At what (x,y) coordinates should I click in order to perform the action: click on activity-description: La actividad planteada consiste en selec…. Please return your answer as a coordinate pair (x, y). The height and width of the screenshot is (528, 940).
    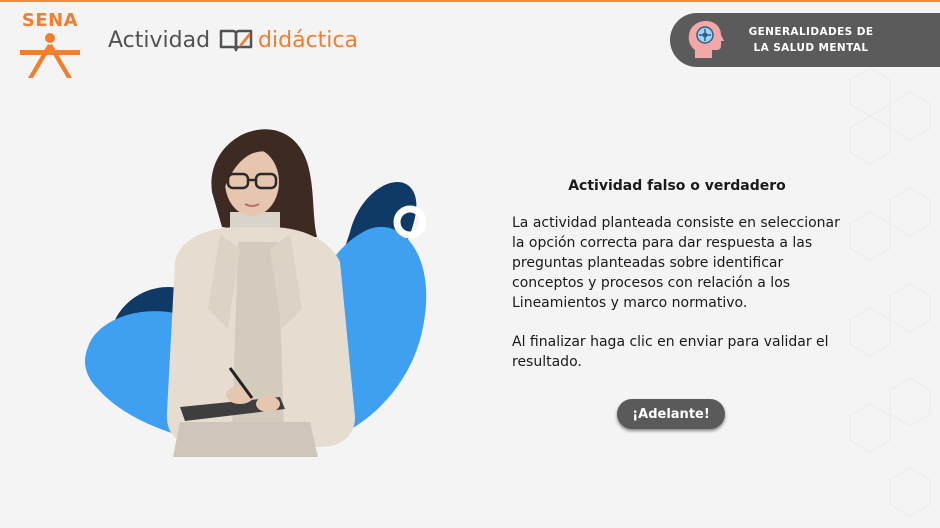
    Looking at the image, I should click on (676, 263).